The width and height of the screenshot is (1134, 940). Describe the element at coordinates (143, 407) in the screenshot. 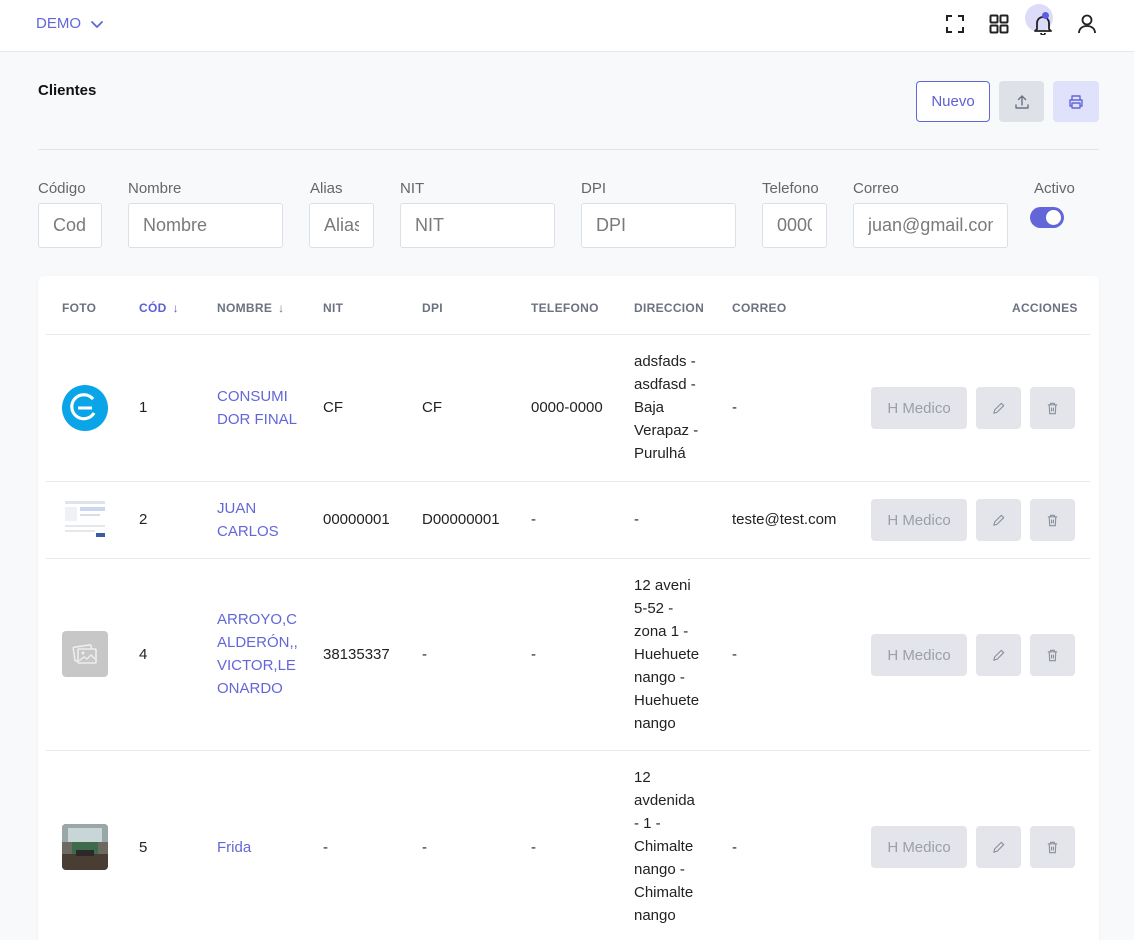

I see `cell-cod: 1` at that location.